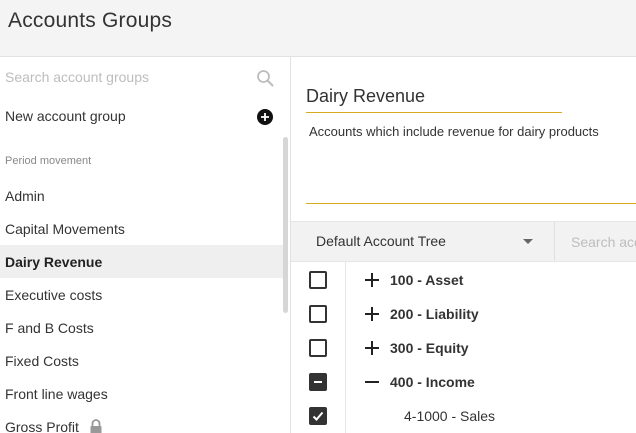 Image resolution: width=636 pixels, height=433 pixels. What do you see at coordinates (450, 416) in the screenshot?
I see `tree-row-label: 4-1000 - Sales` at bounding box center [450, 416].